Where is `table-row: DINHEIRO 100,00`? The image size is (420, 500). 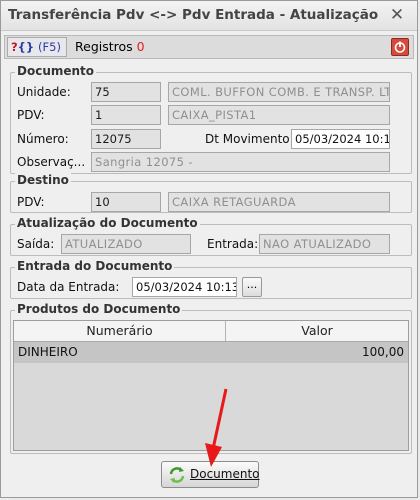
table-row: DINHEIRO 100,00 is located at coordinates (211, 352).